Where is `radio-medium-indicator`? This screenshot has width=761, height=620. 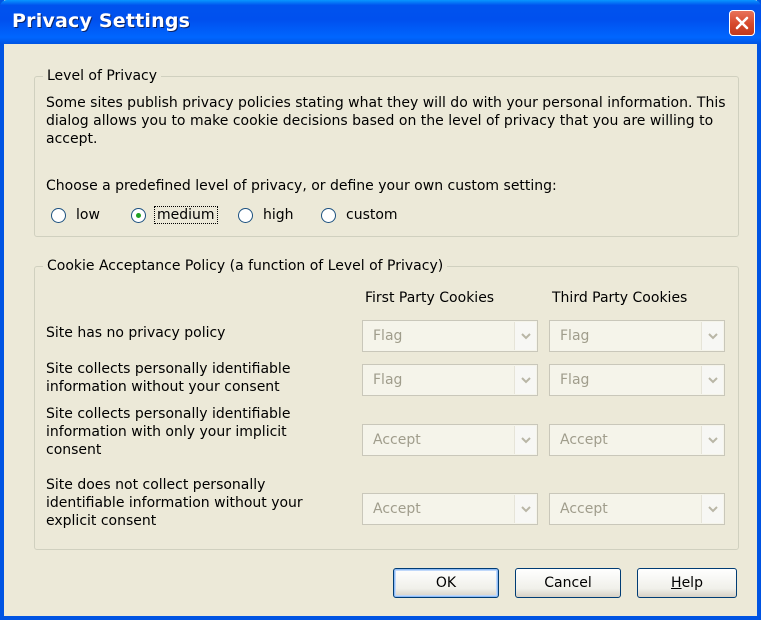
radio-medium-indicator is located at coordinates (138, 215).